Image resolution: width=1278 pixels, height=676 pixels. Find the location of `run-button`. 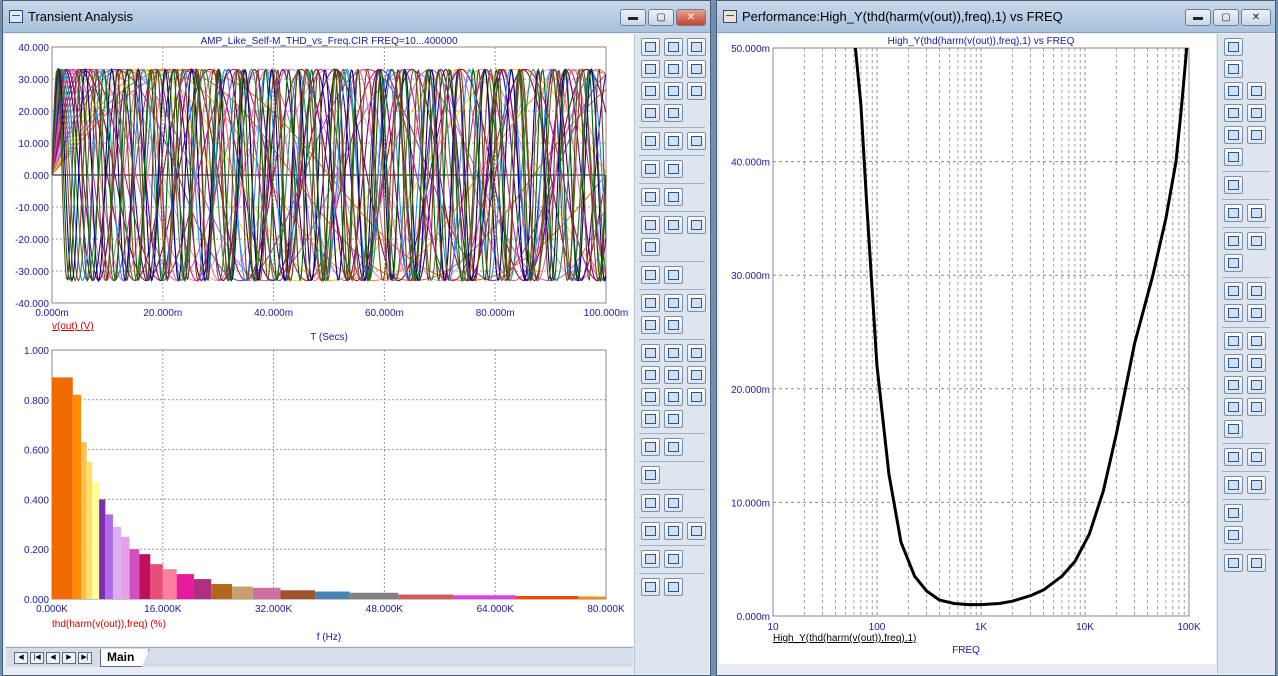

run-button is located at coordinates (650, 141).